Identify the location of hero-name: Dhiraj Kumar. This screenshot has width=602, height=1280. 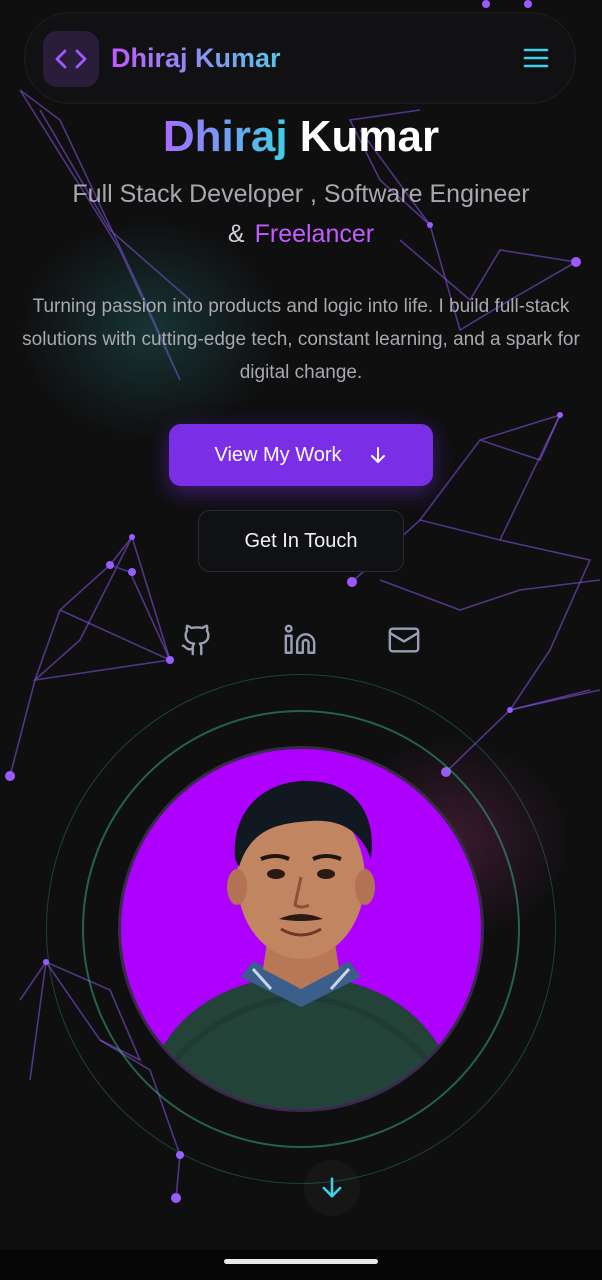
(301, 137).